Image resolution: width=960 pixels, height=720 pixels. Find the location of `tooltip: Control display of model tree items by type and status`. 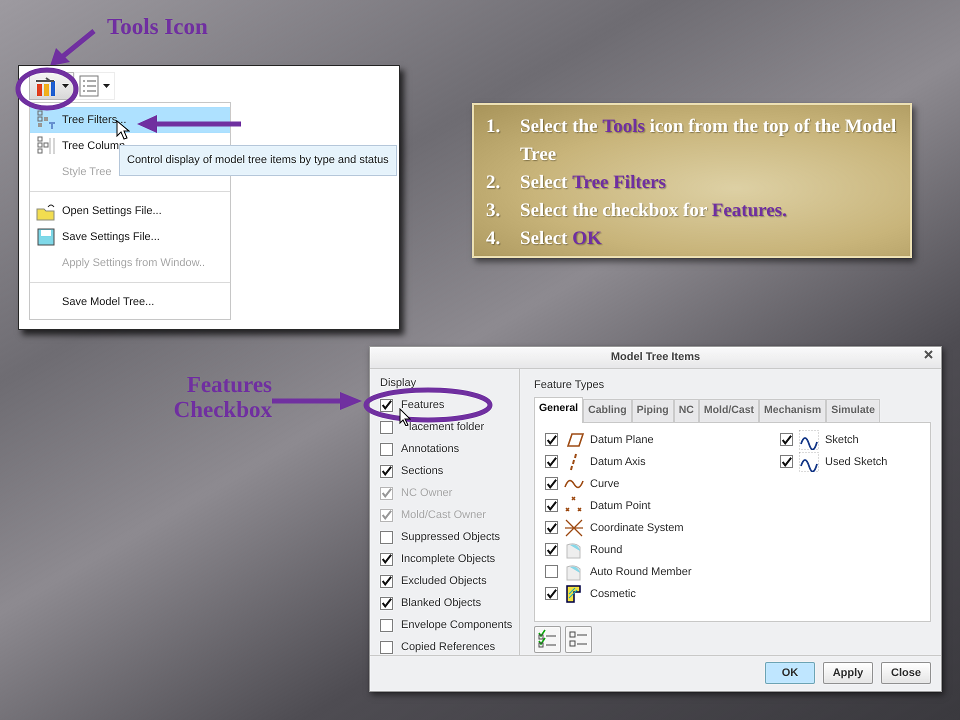

tooltip: Control display of model tree items by type and status is located at coordinates (258, 160).